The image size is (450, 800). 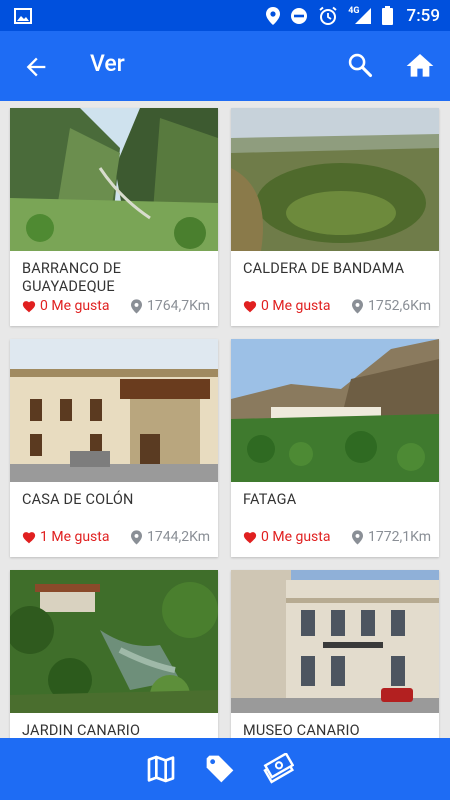 What do you see at coordinates (337, 537) in the screenshot?
I see `place-meta: 0 Me gusta 1772,1Km` at bounding box center [337, 537].